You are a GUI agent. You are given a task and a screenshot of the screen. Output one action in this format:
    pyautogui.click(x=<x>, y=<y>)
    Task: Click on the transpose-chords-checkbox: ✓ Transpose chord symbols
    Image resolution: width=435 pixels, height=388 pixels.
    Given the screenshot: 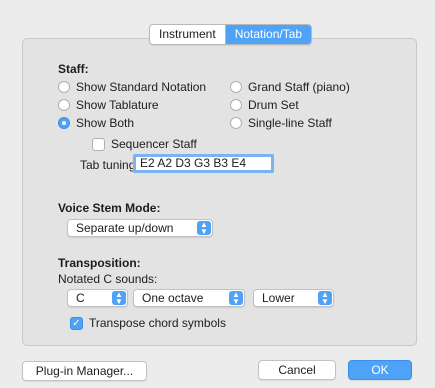 What is the action you would take?
    pyautogui.click(x=148, y=323)
    